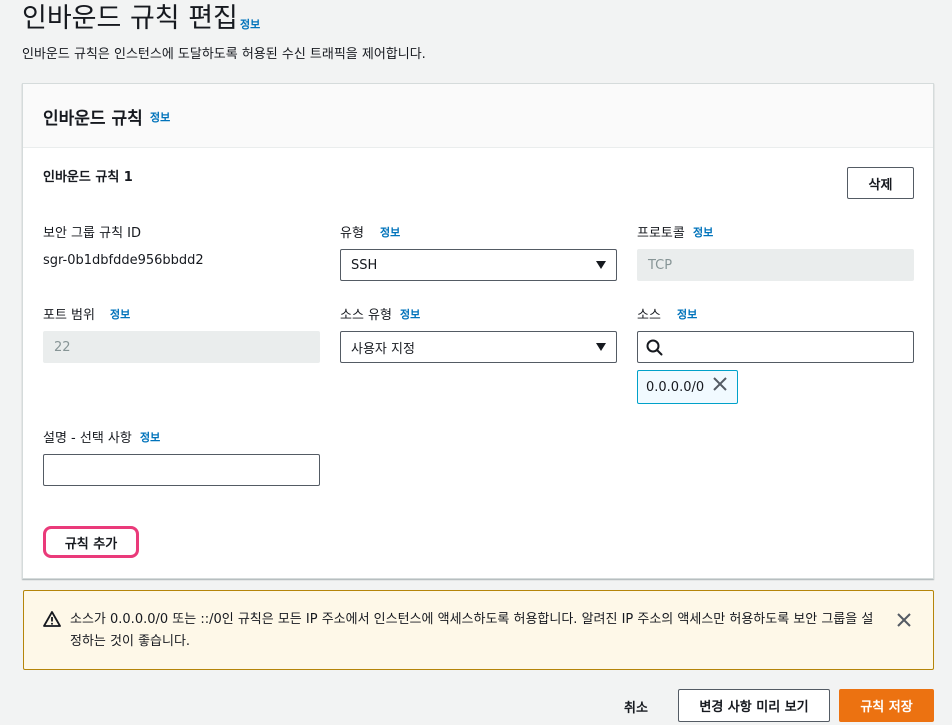 This screenshot has width=952, height=725. Describe the element at coordinates (904, 620) in the screenshot. I see `close-icon` at that location.